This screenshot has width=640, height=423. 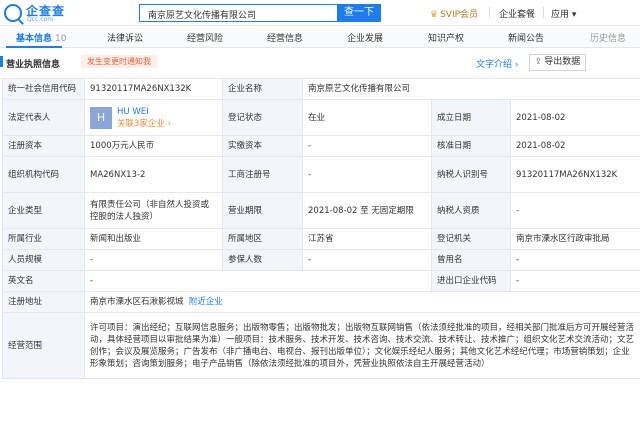 What do you see at coordinates (575, 260) in the screenshot?
I see `former-name-value: -` at bounding box center [575, 260].